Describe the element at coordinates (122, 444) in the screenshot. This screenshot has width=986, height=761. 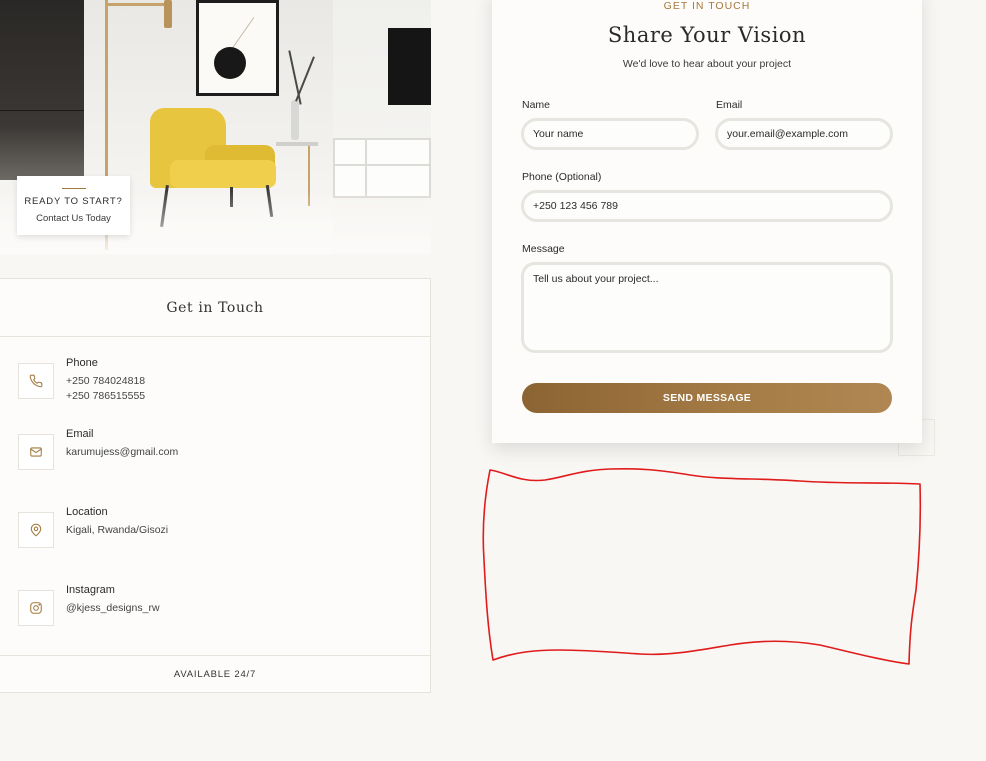
I see `contact-item-text: Email karumujess@gmail.com` at that location.